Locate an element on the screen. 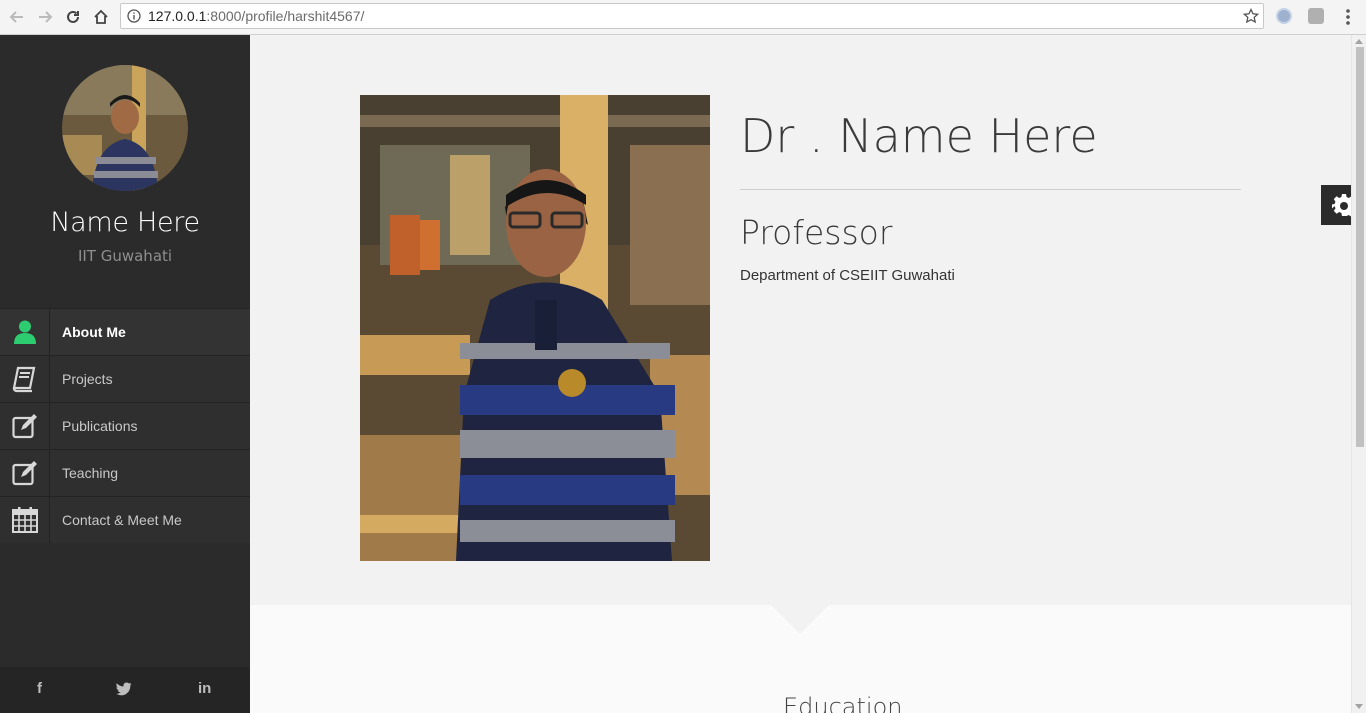 This screenshot has height=713, width=1366. home-button is located at coordinates (101, 17).